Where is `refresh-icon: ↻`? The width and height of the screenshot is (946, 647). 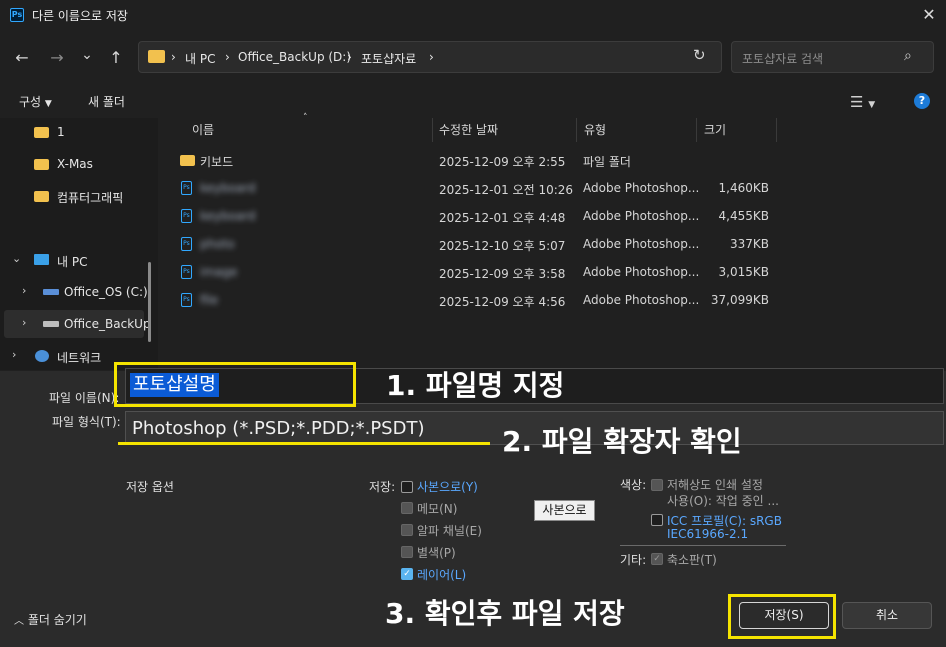
refresh-icon: ↻ is located at coordinates (699, 55).